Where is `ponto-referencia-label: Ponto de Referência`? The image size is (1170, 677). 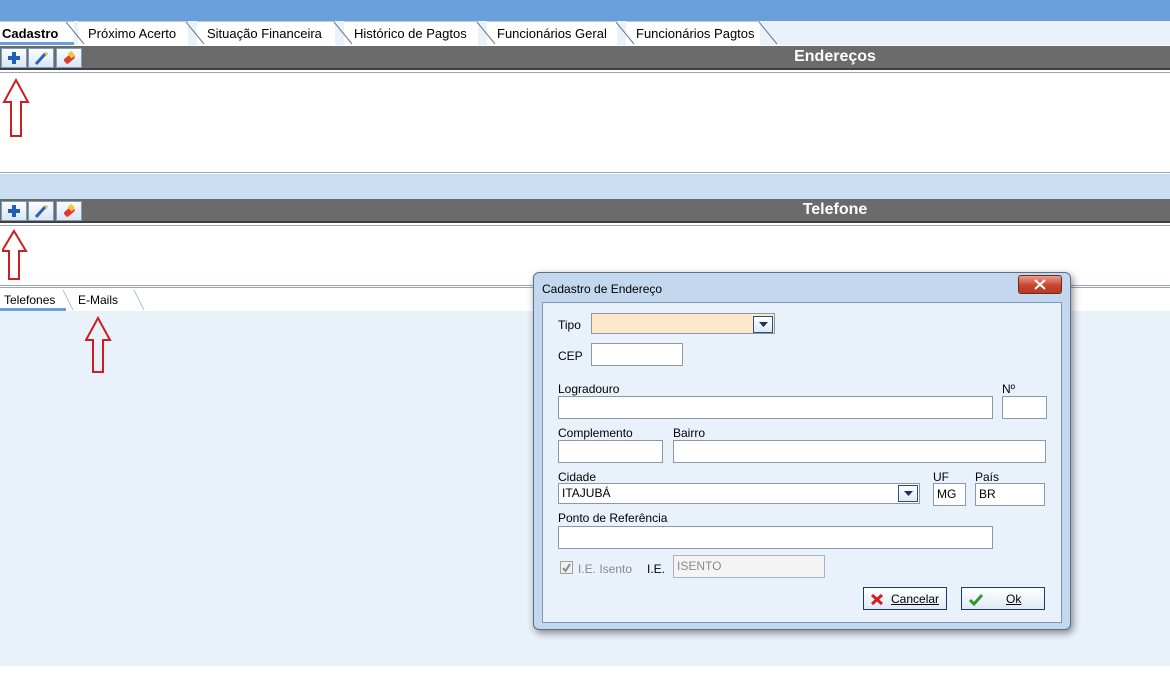 ponto-referencia-label: Ponto de Referência is located at coordinates (613, 518).